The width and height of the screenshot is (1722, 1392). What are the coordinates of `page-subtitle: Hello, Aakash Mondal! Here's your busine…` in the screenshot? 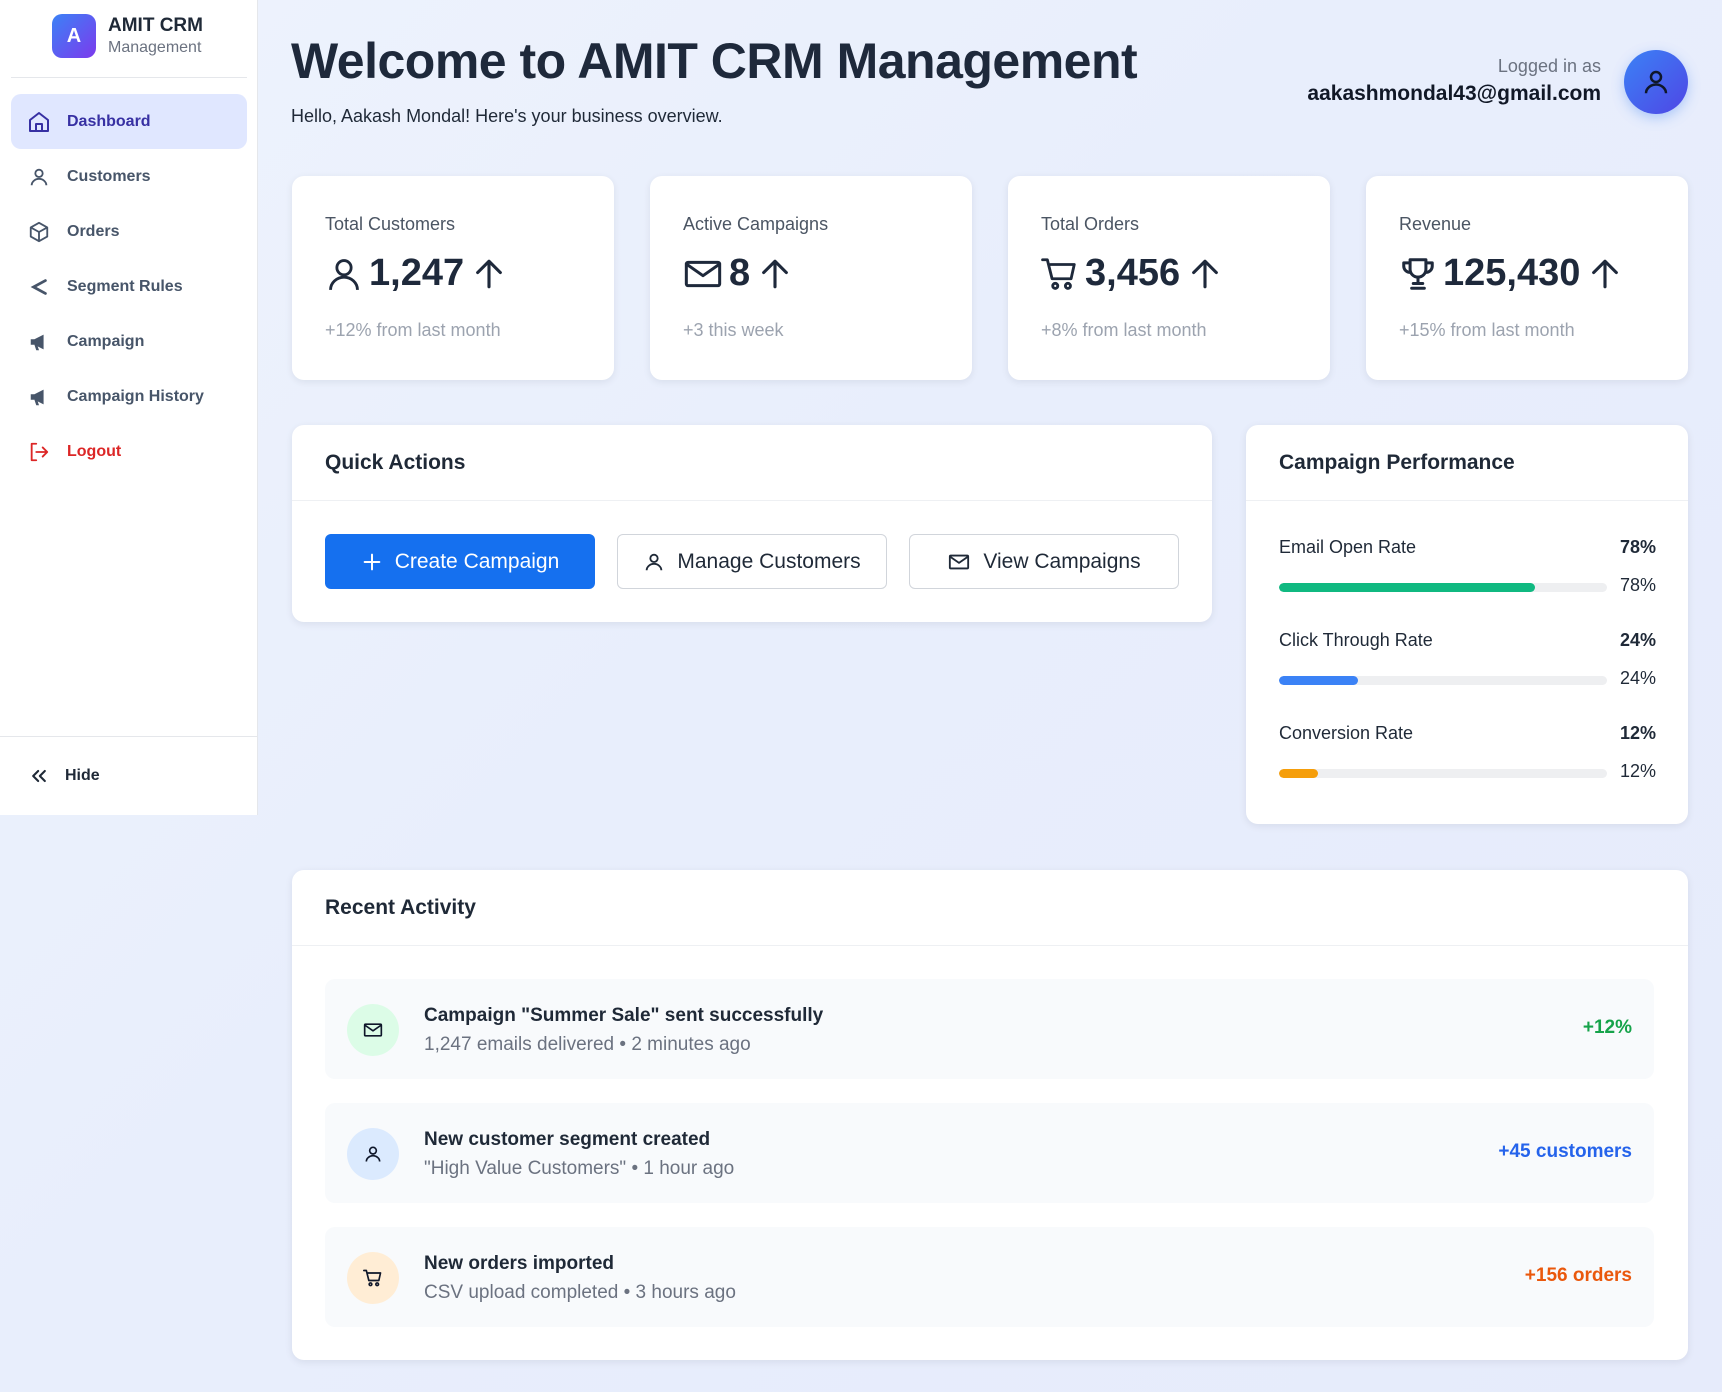 It's located at (507, 116).